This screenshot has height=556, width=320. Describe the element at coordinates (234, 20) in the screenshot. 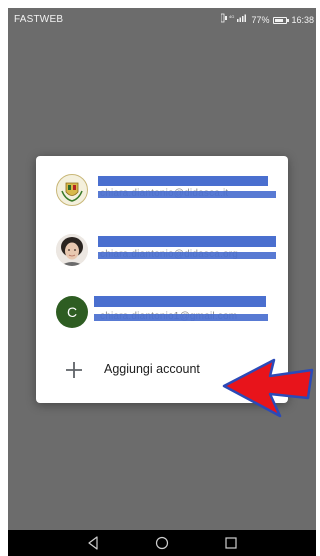

I see `signal-icon: 4G` at that location.